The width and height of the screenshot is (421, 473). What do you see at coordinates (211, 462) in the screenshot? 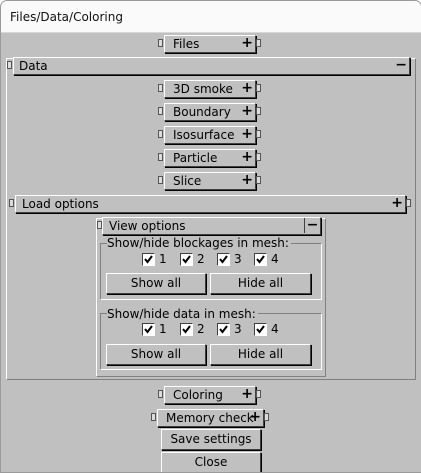
I see `close-button: Close` at bounding box center [211, 462].